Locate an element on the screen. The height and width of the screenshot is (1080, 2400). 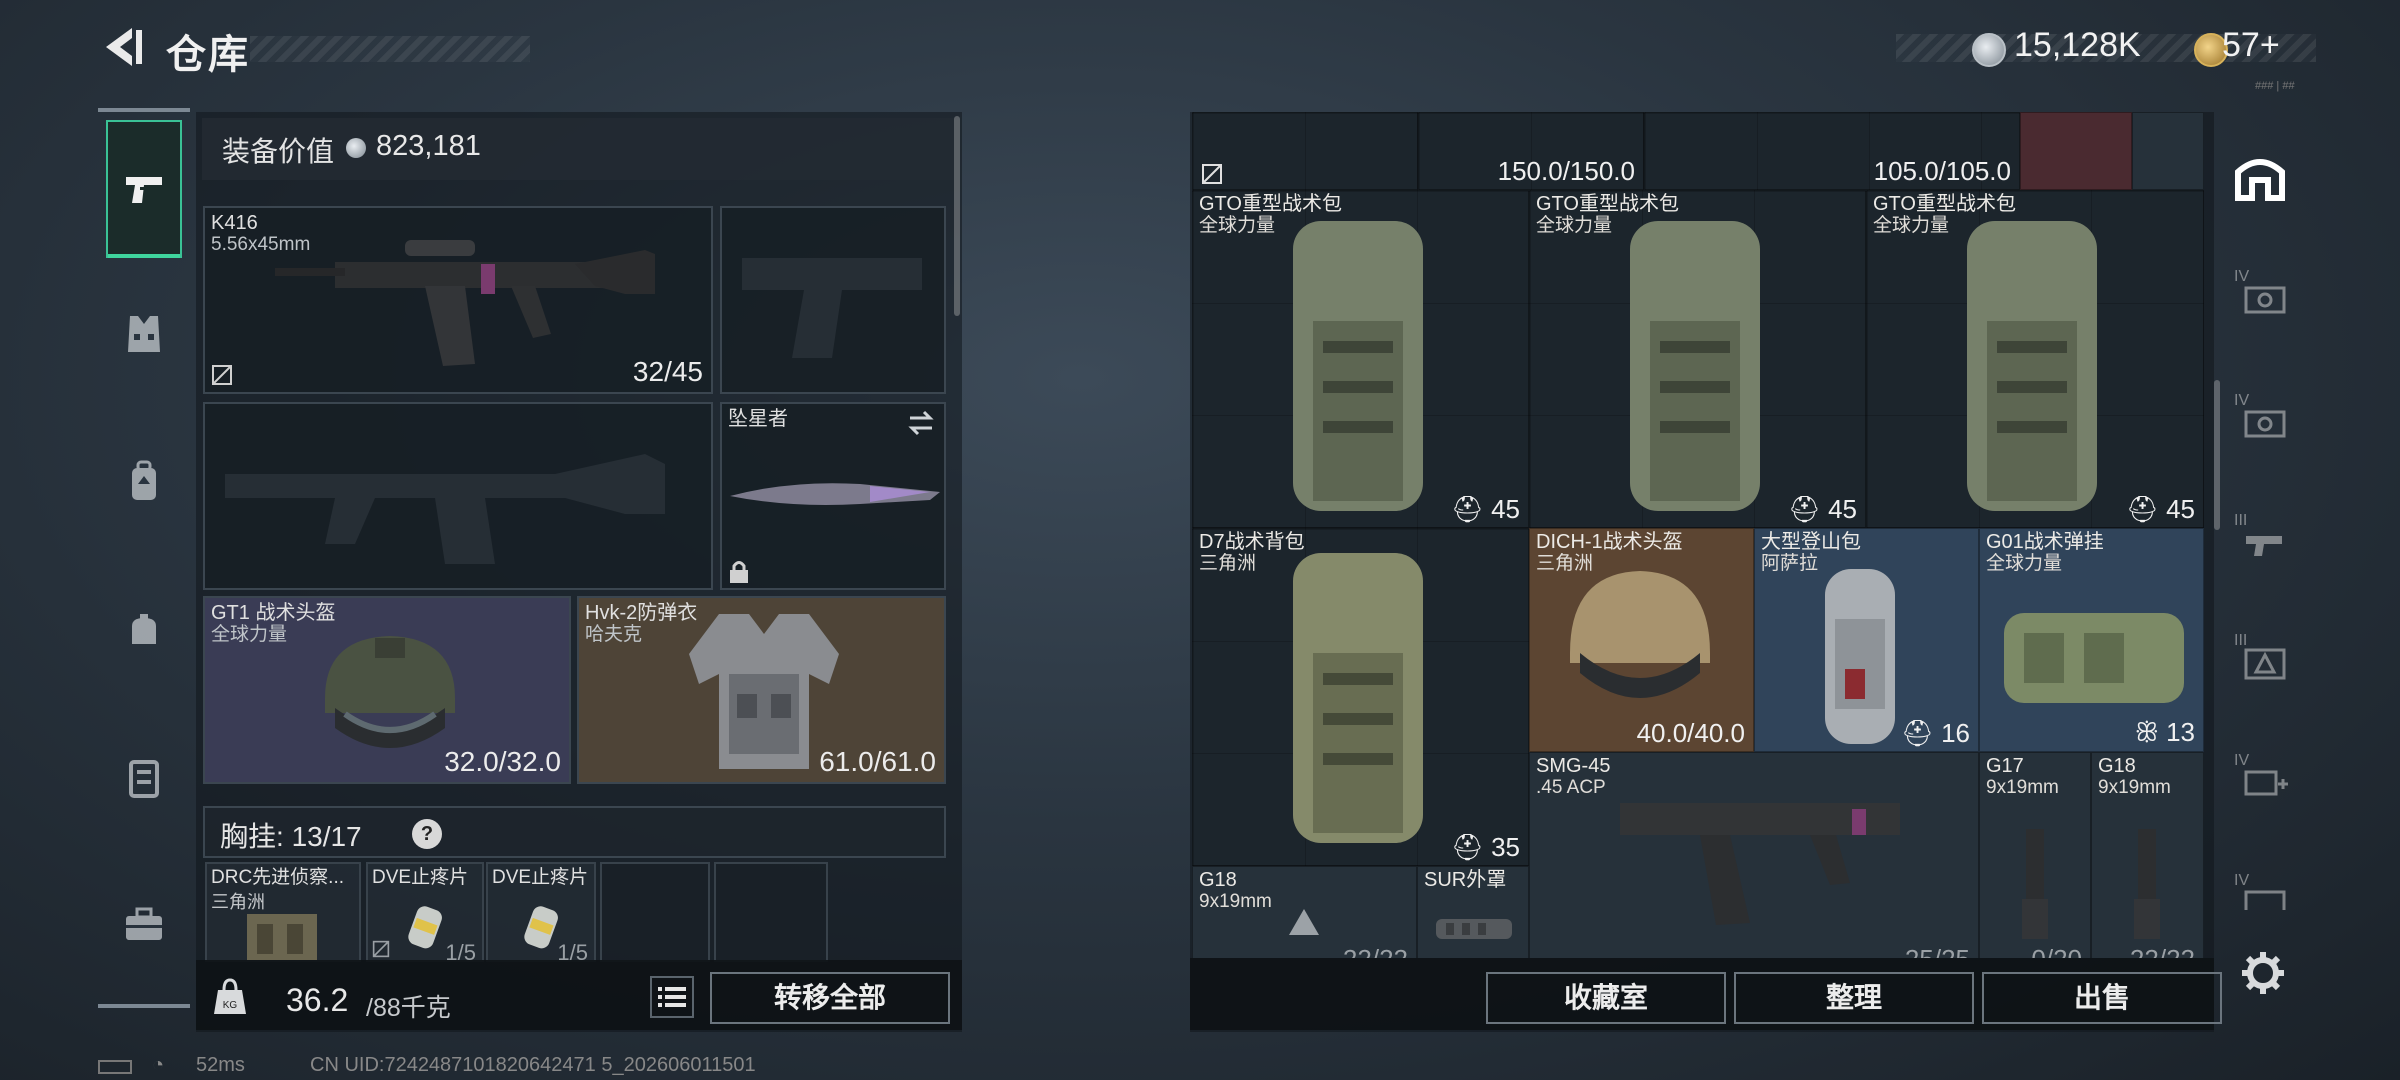
wifi-icon: ◔ is located at coordinates (158, 1065).